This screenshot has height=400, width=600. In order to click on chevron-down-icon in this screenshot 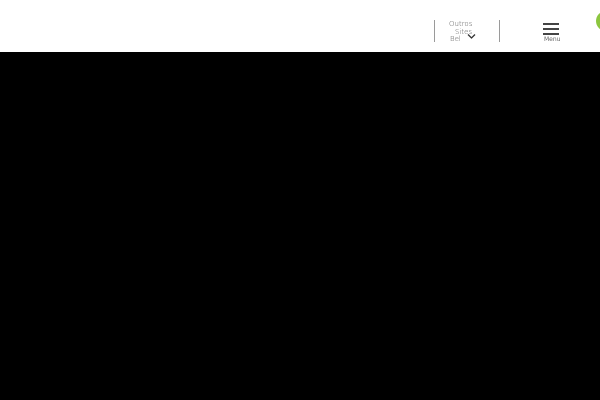, I will do `click(471, 36)`.